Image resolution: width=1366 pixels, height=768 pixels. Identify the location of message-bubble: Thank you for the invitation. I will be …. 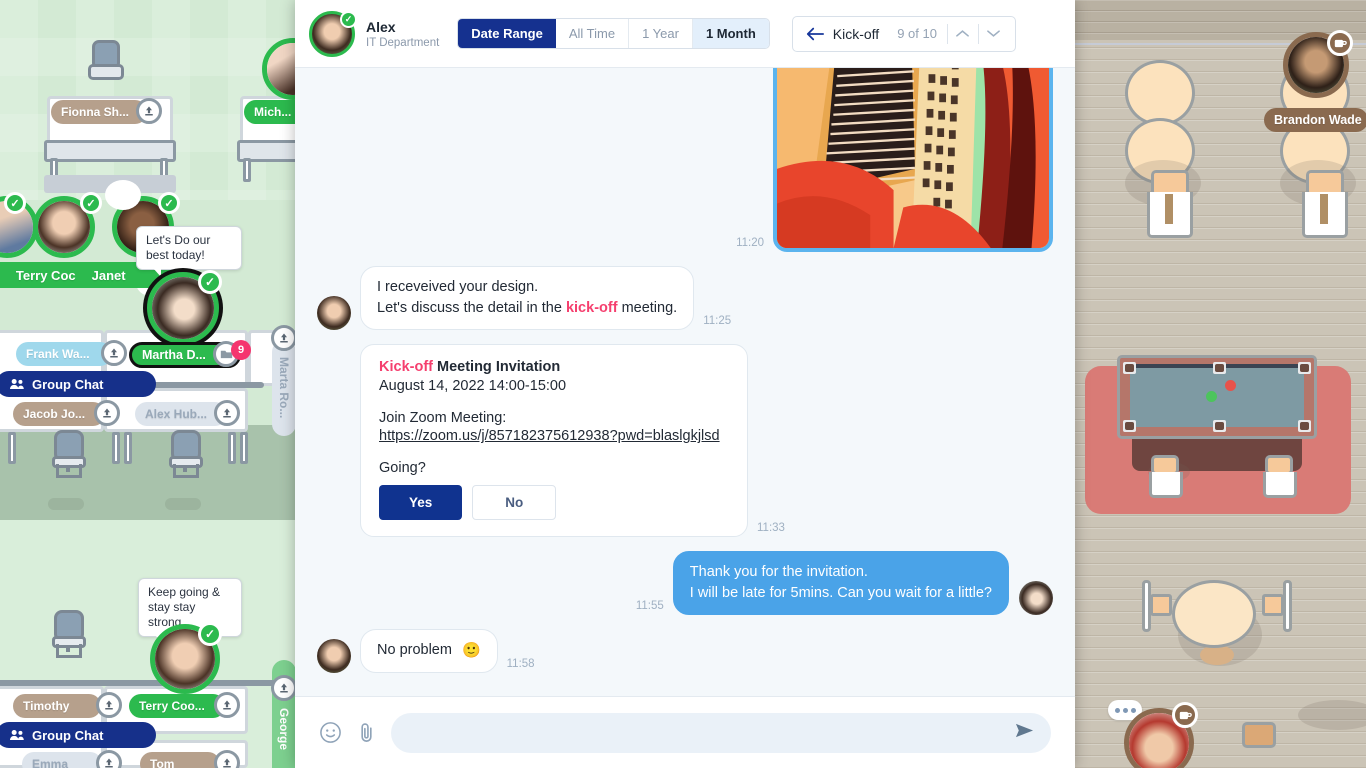
(840, 583).